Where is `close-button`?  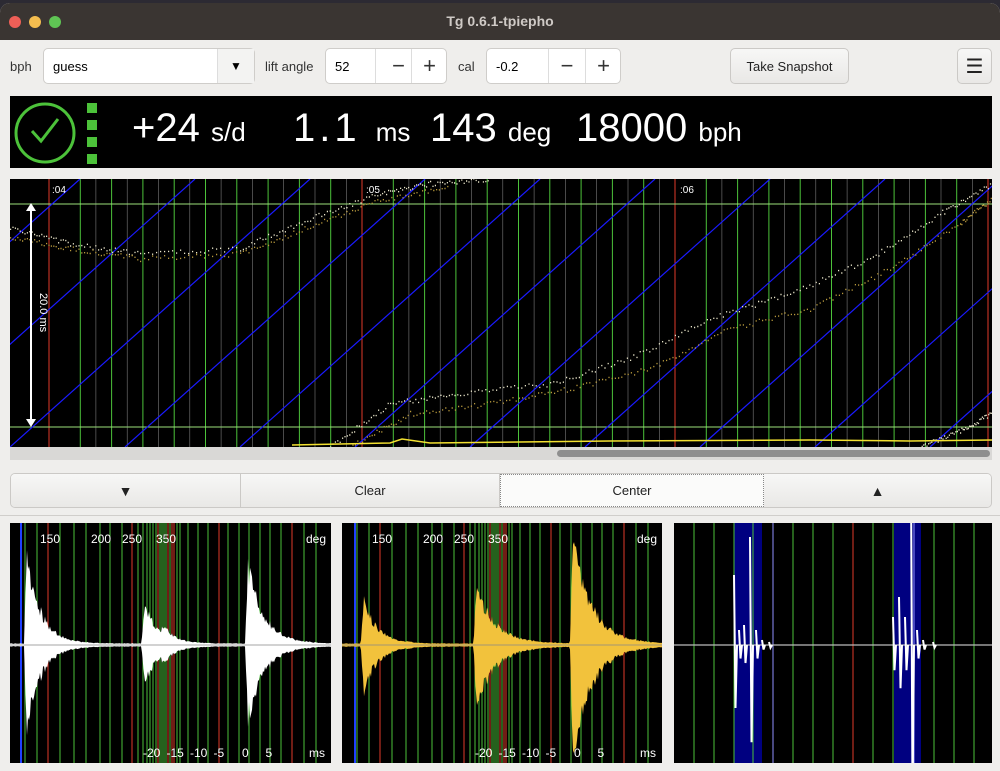
close-button is located at coordinates (15, 22).